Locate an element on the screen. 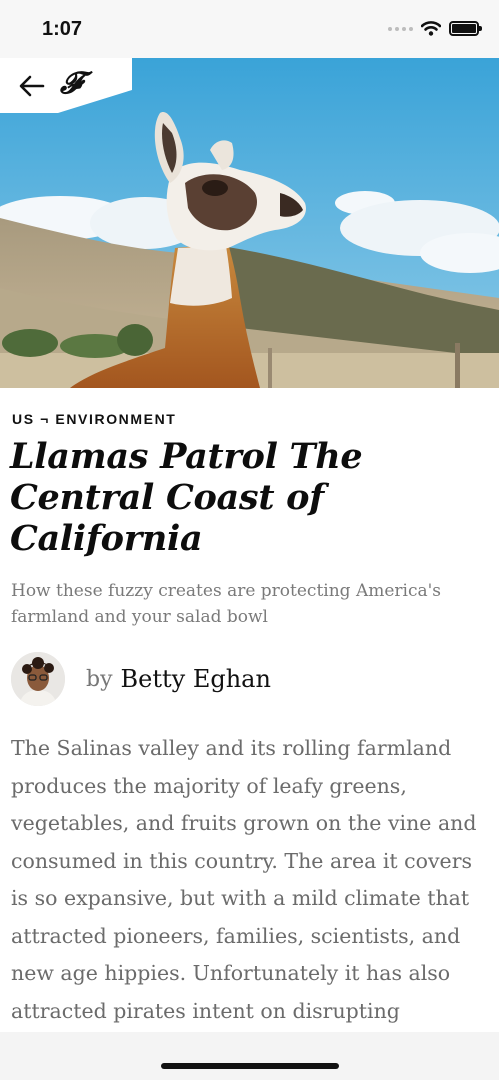 This screenshot has width=499, height=1080. byline: by Betty Eghan is located at coordinates (141, 679).